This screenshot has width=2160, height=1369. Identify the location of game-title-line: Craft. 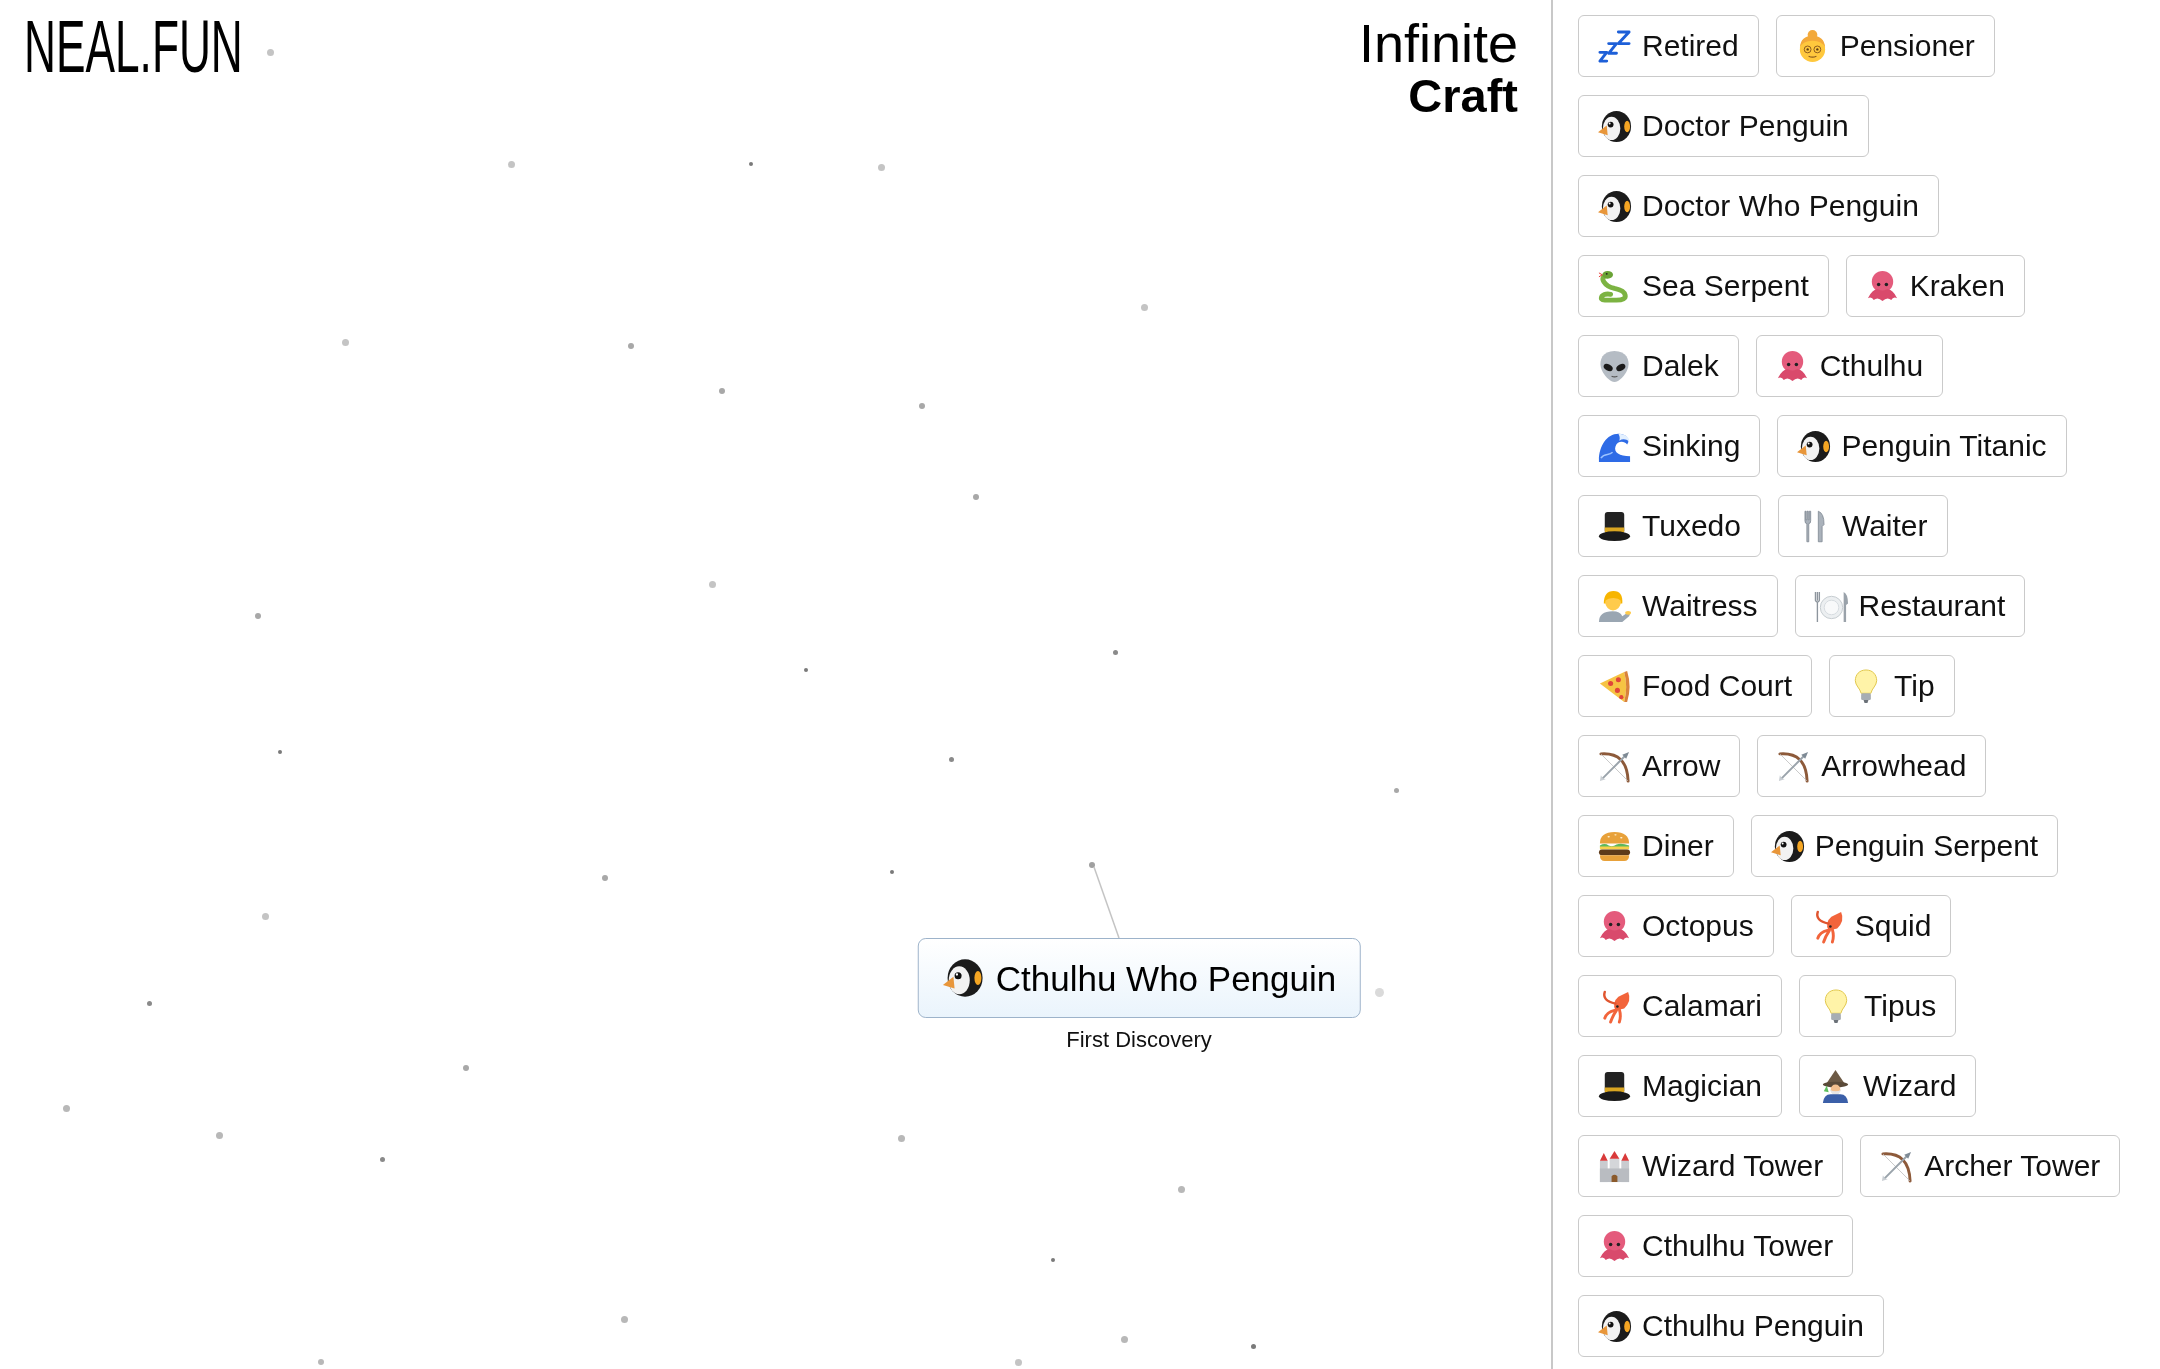
(1463, 95).